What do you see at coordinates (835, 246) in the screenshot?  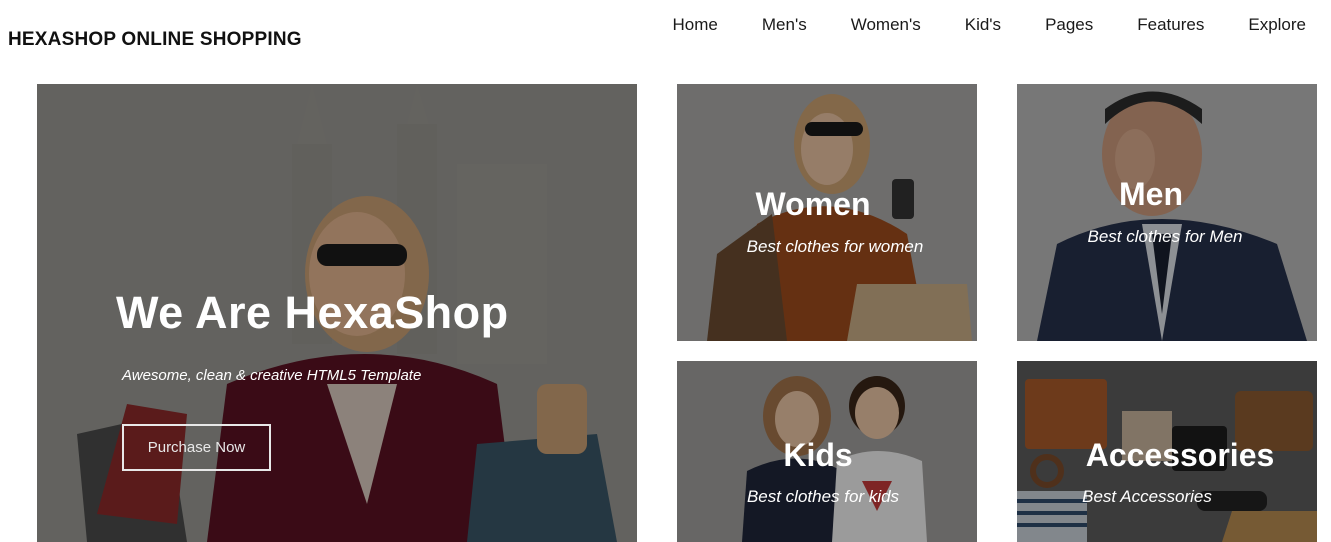 I see `women-subtitle: Best clothes for women` at bounding box center [835, 246].